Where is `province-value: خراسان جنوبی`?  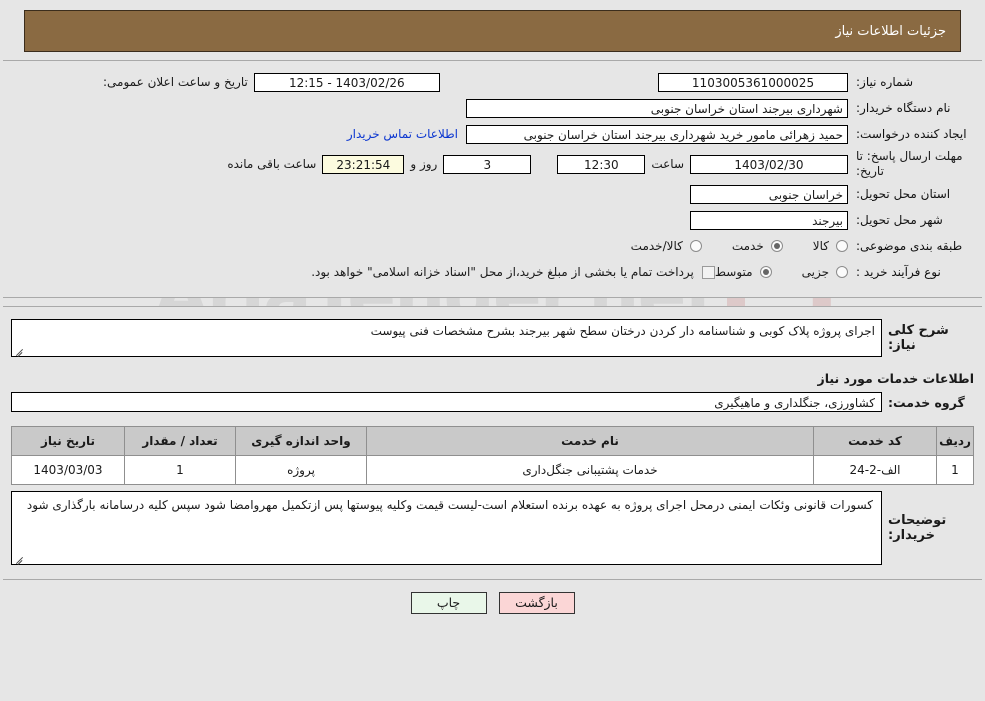
province-value: خراسان جنوبی is located at coordinates (769, 194).